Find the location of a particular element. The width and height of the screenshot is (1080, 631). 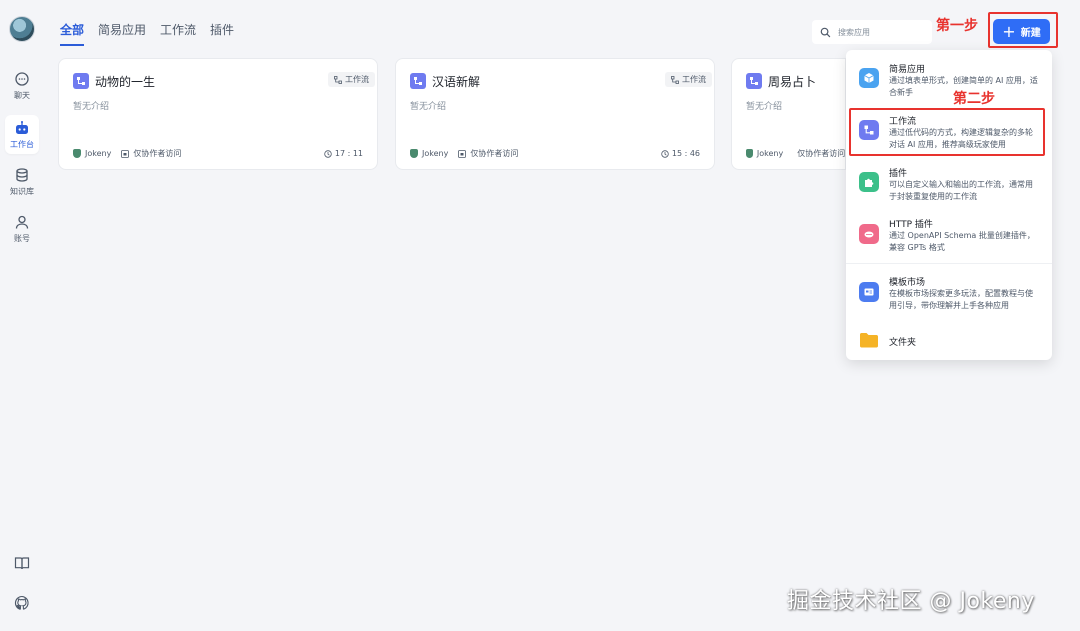

watermark: 掘金技术社区 @ Jokeny is located at coordinates (911, 601).